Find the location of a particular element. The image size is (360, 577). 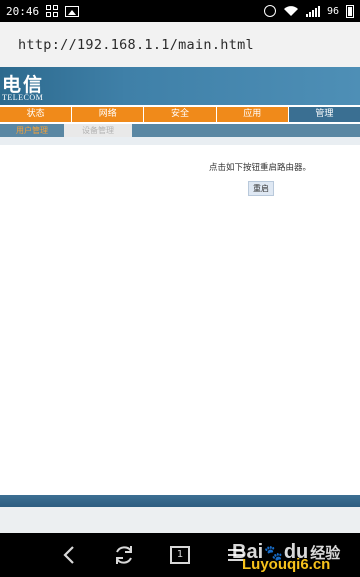

status-right: 96 is located at coordinates (308, 11).